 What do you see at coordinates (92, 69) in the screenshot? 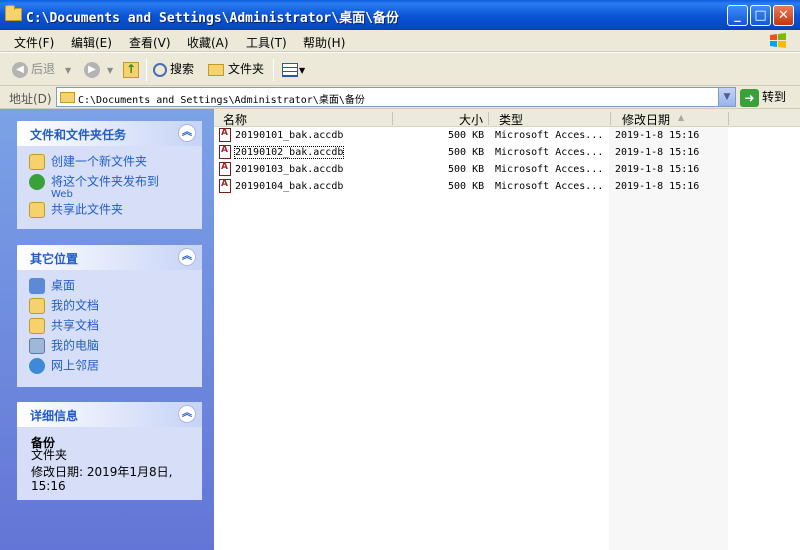
I see `forward-arrow-icon: ▶` at bounding box center [92, 69].